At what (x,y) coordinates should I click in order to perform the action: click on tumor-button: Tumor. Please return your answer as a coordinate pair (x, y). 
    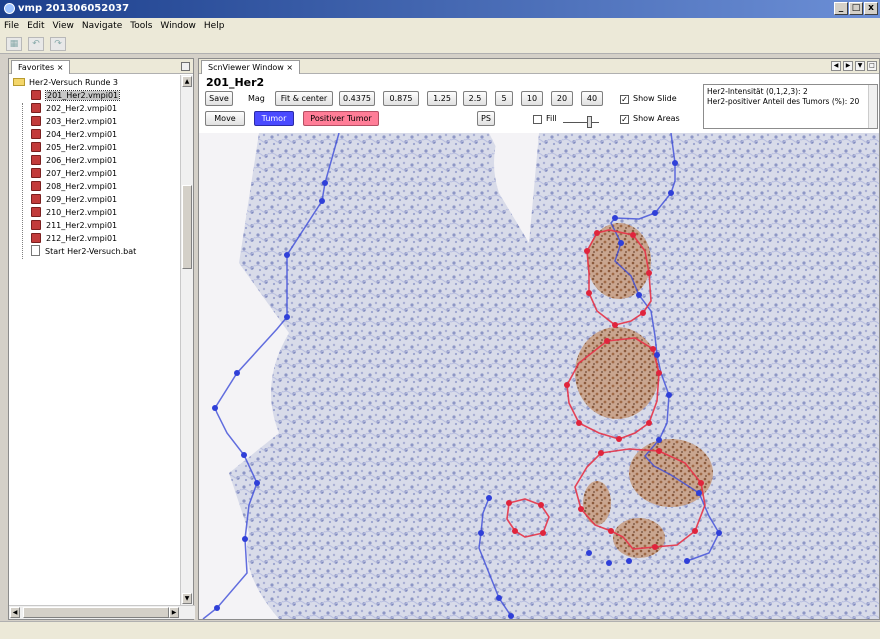
    Looking at the image, I should click on (274, 118).